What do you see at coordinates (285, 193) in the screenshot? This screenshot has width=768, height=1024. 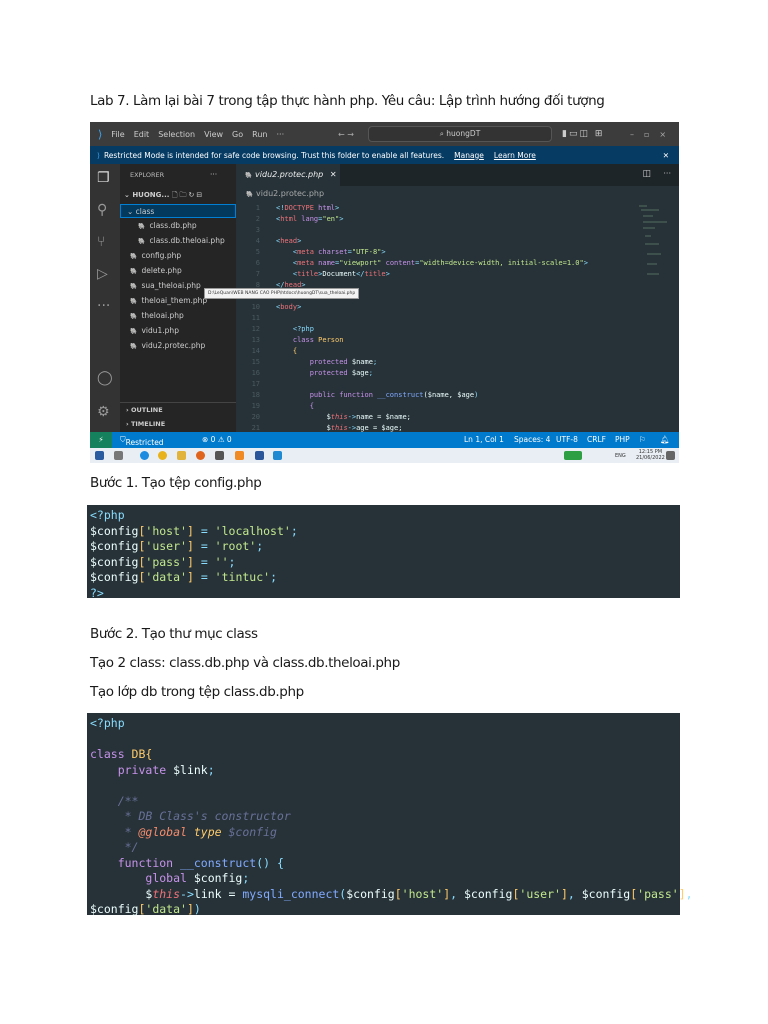 I see `breadcrumb: 🐘 vidu2.protec.php` at bounding box center [285, 193].